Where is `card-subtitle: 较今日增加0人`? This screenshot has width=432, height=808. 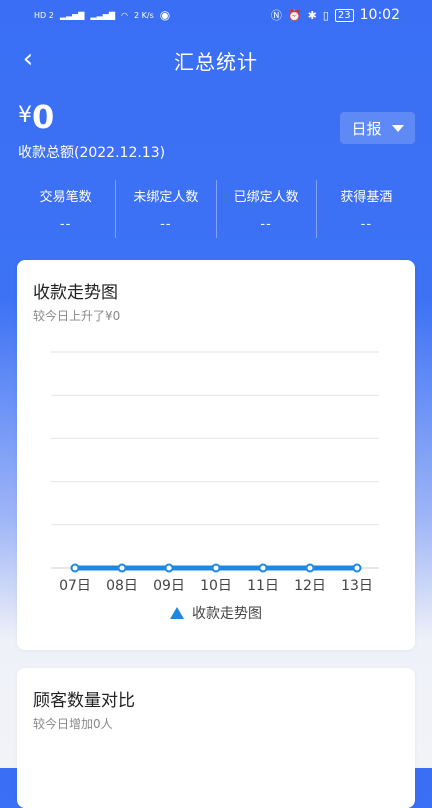 card-subtitle: 较今日增加0人 is located at coordinates (73, 724).